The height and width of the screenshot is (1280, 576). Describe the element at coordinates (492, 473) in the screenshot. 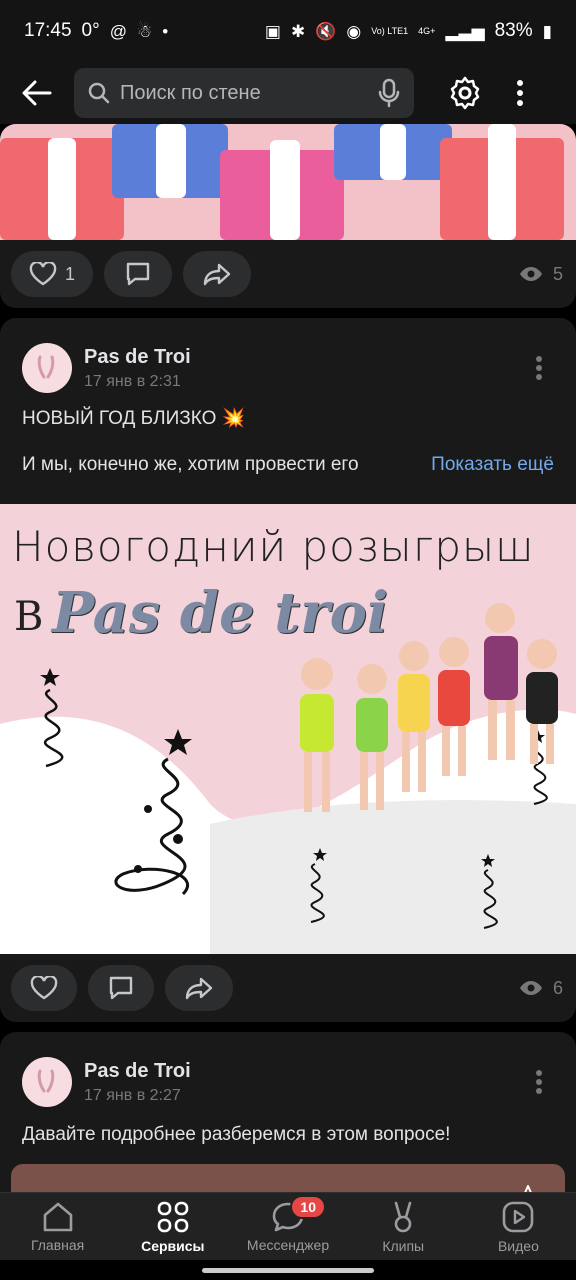

I see `show-more-link: Показать ещё` at that location.